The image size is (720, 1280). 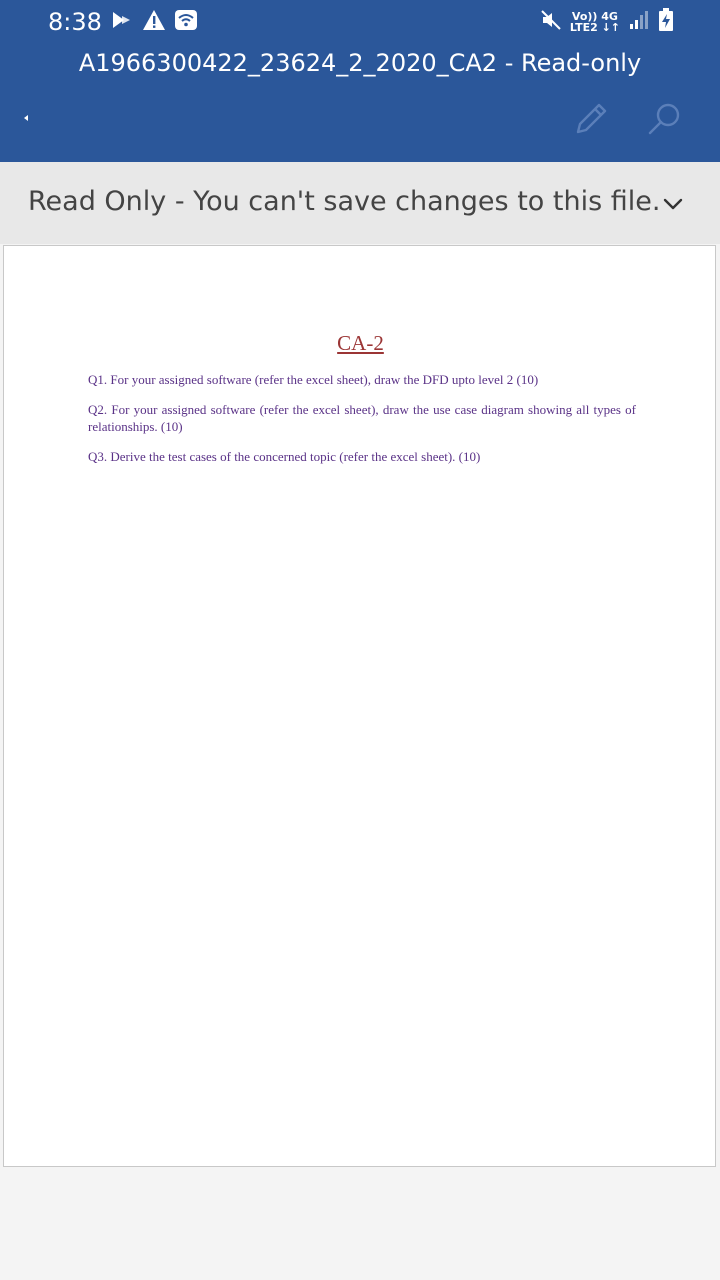 What do you see at coordinates (360, 63) in the screenshot?
I see `document-title: A1966300422_23624_2_2020_CA2 - Read-only` at bounding box center [360, 63].